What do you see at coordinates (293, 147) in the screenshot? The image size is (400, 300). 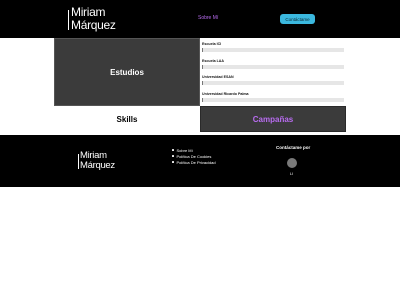 I see `contact-title: Contáctame por` at bounding box center [293, 147].